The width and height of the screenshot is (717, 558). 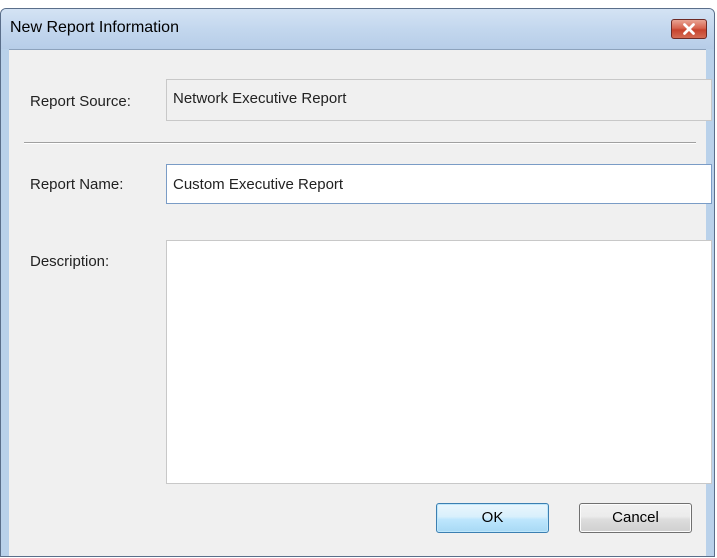 I want to click on separator-line, so click(x=360, y=143).